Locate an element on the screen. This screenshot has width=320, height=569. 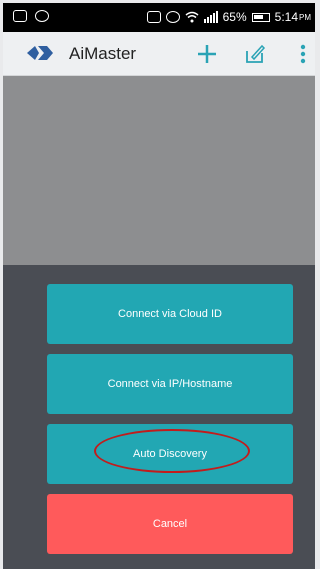
notification-image-icon is located at coordinates (20, 16).